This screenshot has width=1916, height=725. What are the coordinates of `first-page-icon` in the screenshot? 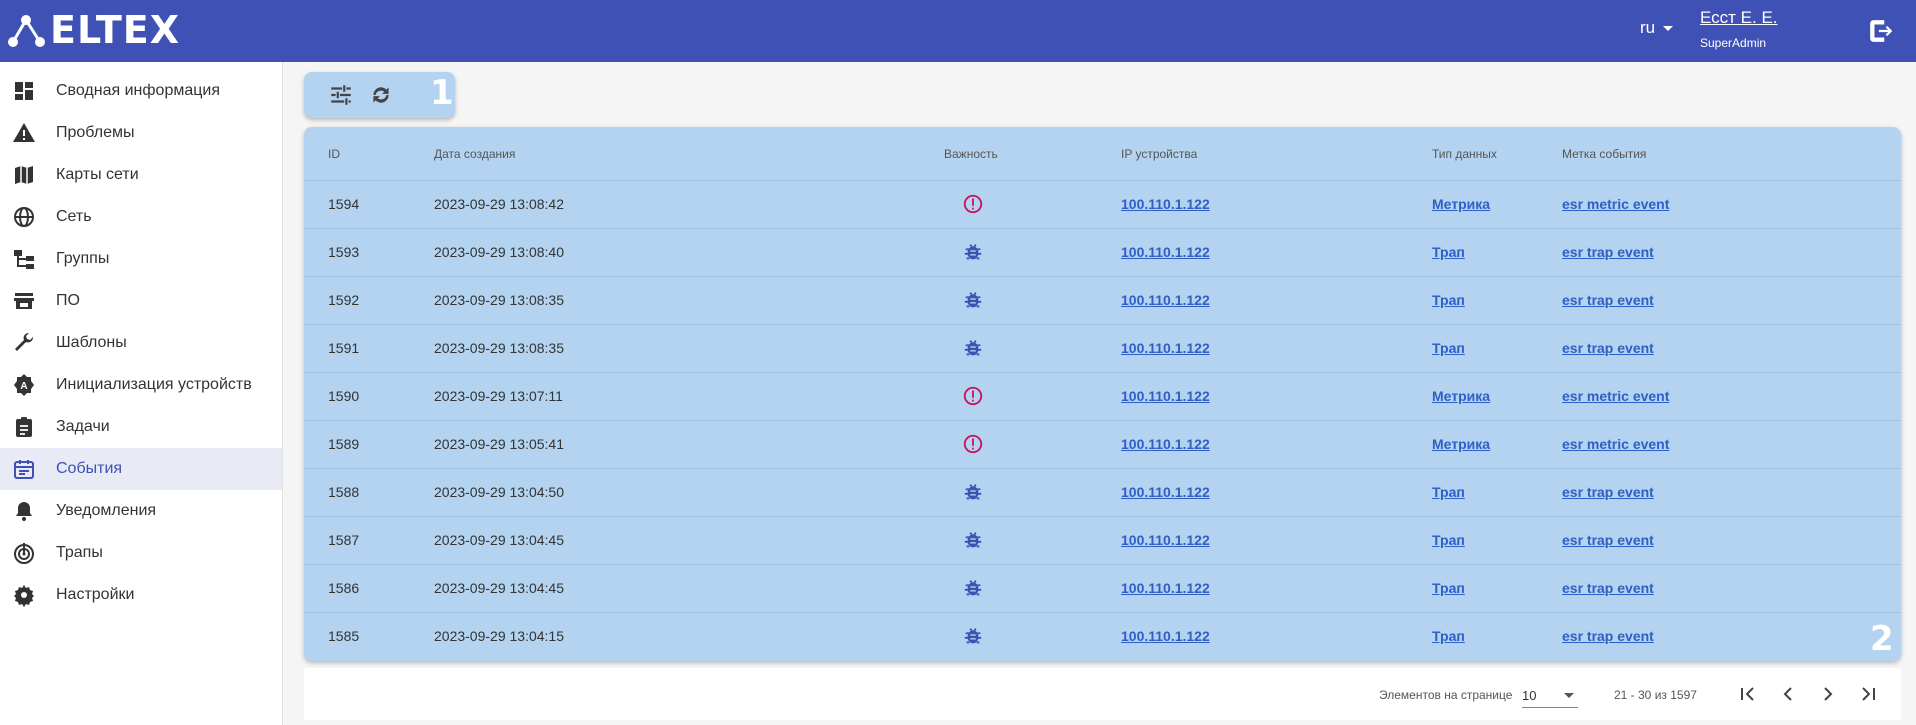 It's located at (1748, 694).